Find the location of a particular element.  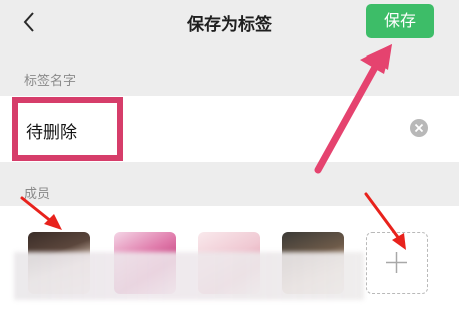

members-section-label: 成员 is located at coordinates (37, 194).